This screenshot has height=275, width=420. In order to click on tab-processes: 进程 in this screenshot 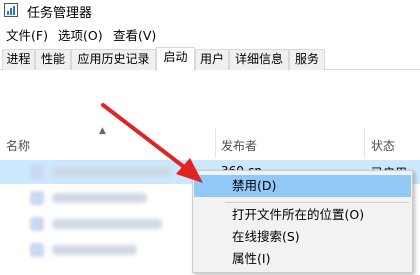, I will do `click(18, 59)`.